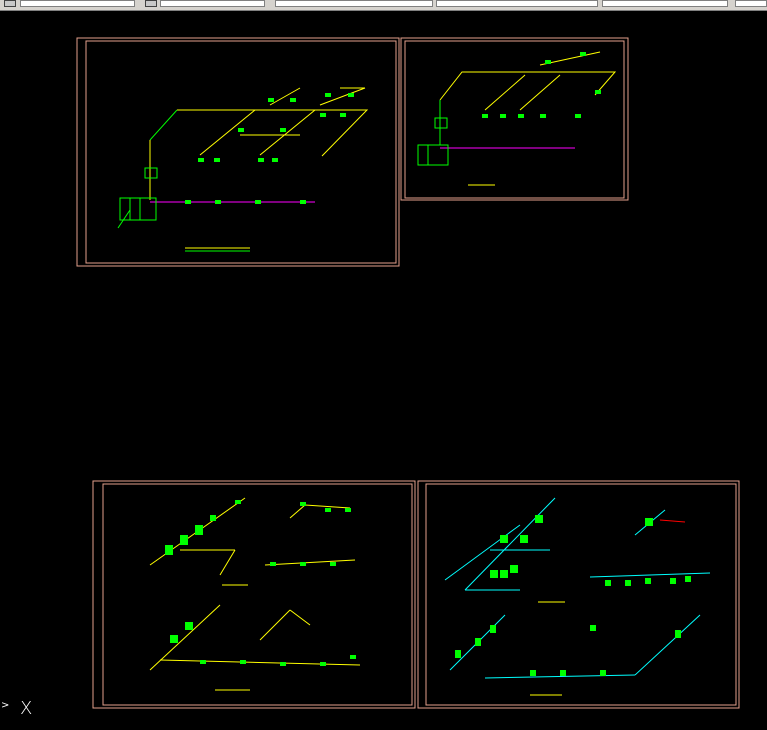 The width and height of the screenshot is (767, 730). Describe the element at coordinates (26, 708) in the screenshot. I see `ucs-x-axis-label: X` at that location.